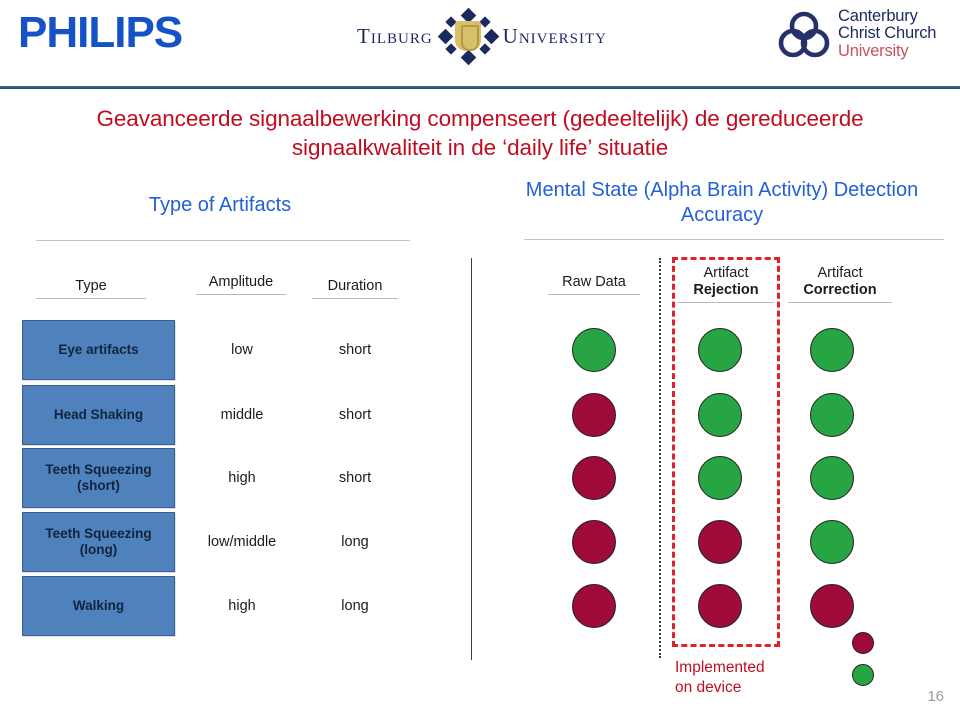 The height and width of the screenshot is (713, 960). What do you see at coordinates (863, 675) in the screenshot?
I see `legend-dot-accurate` at bounding box center [863, 675].